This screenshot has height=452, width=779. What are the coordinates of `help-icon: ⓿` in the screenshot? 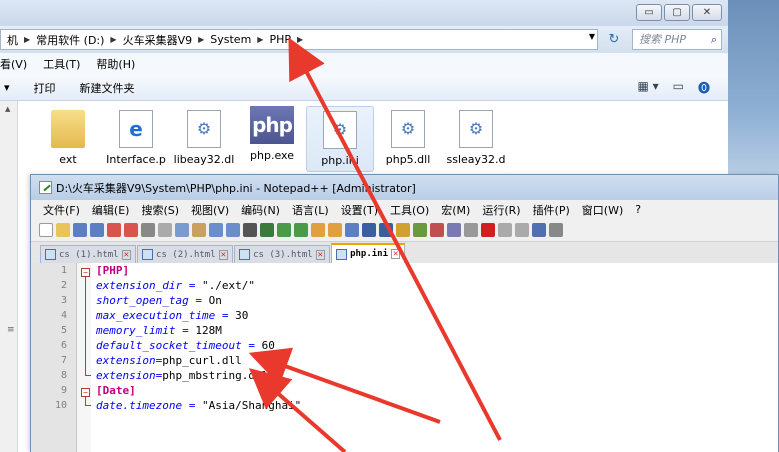 It's located at (704, 87).